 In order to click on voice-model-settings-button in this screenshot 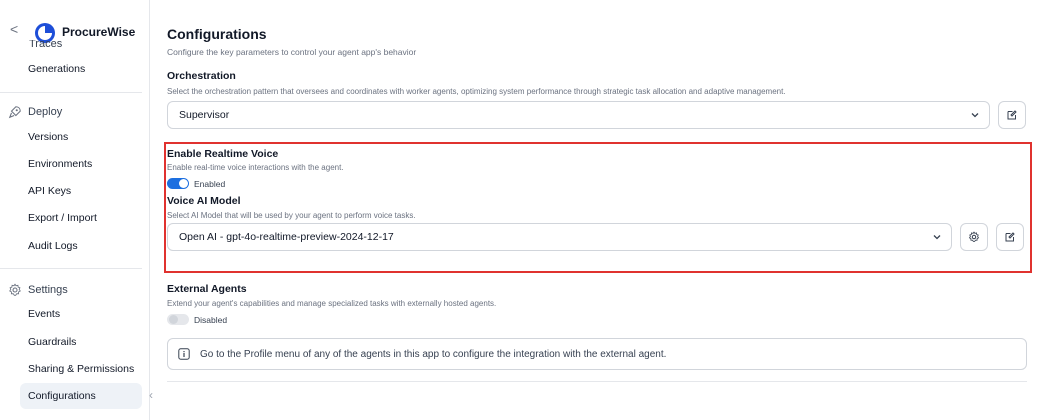, I will do `click(974, 237)`.